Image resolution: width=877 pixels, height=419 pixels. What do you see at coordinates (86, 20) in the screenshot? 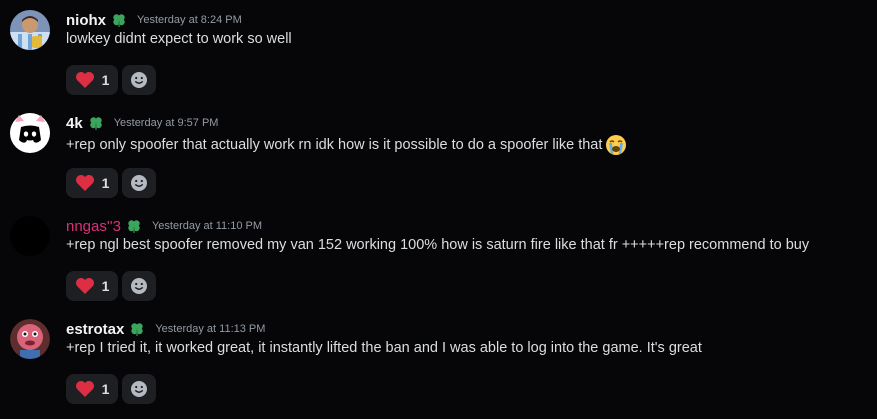
I see `username: niohx` at bounding box center [86, 20].